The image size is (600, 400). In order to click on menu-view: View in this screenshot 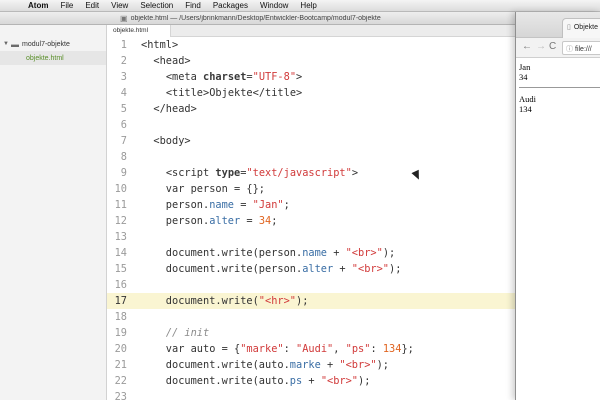, I will do `click(119, 5)`.